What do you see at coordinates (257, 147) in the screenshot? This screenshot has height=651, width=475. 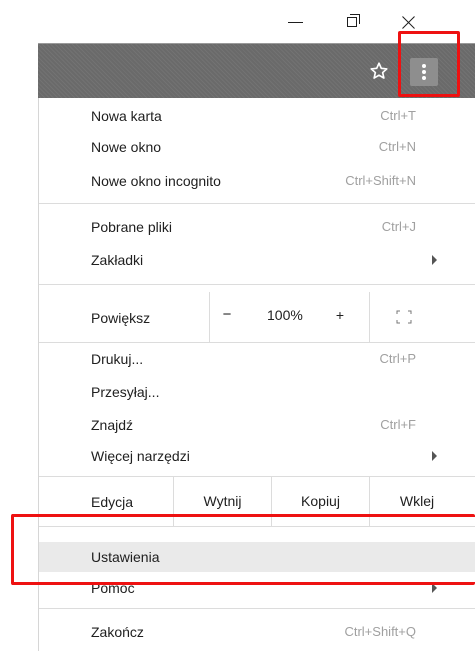 I see `menu-item-new-window: Nowe okno Ctrl+N` at bounding box center [257, 147].